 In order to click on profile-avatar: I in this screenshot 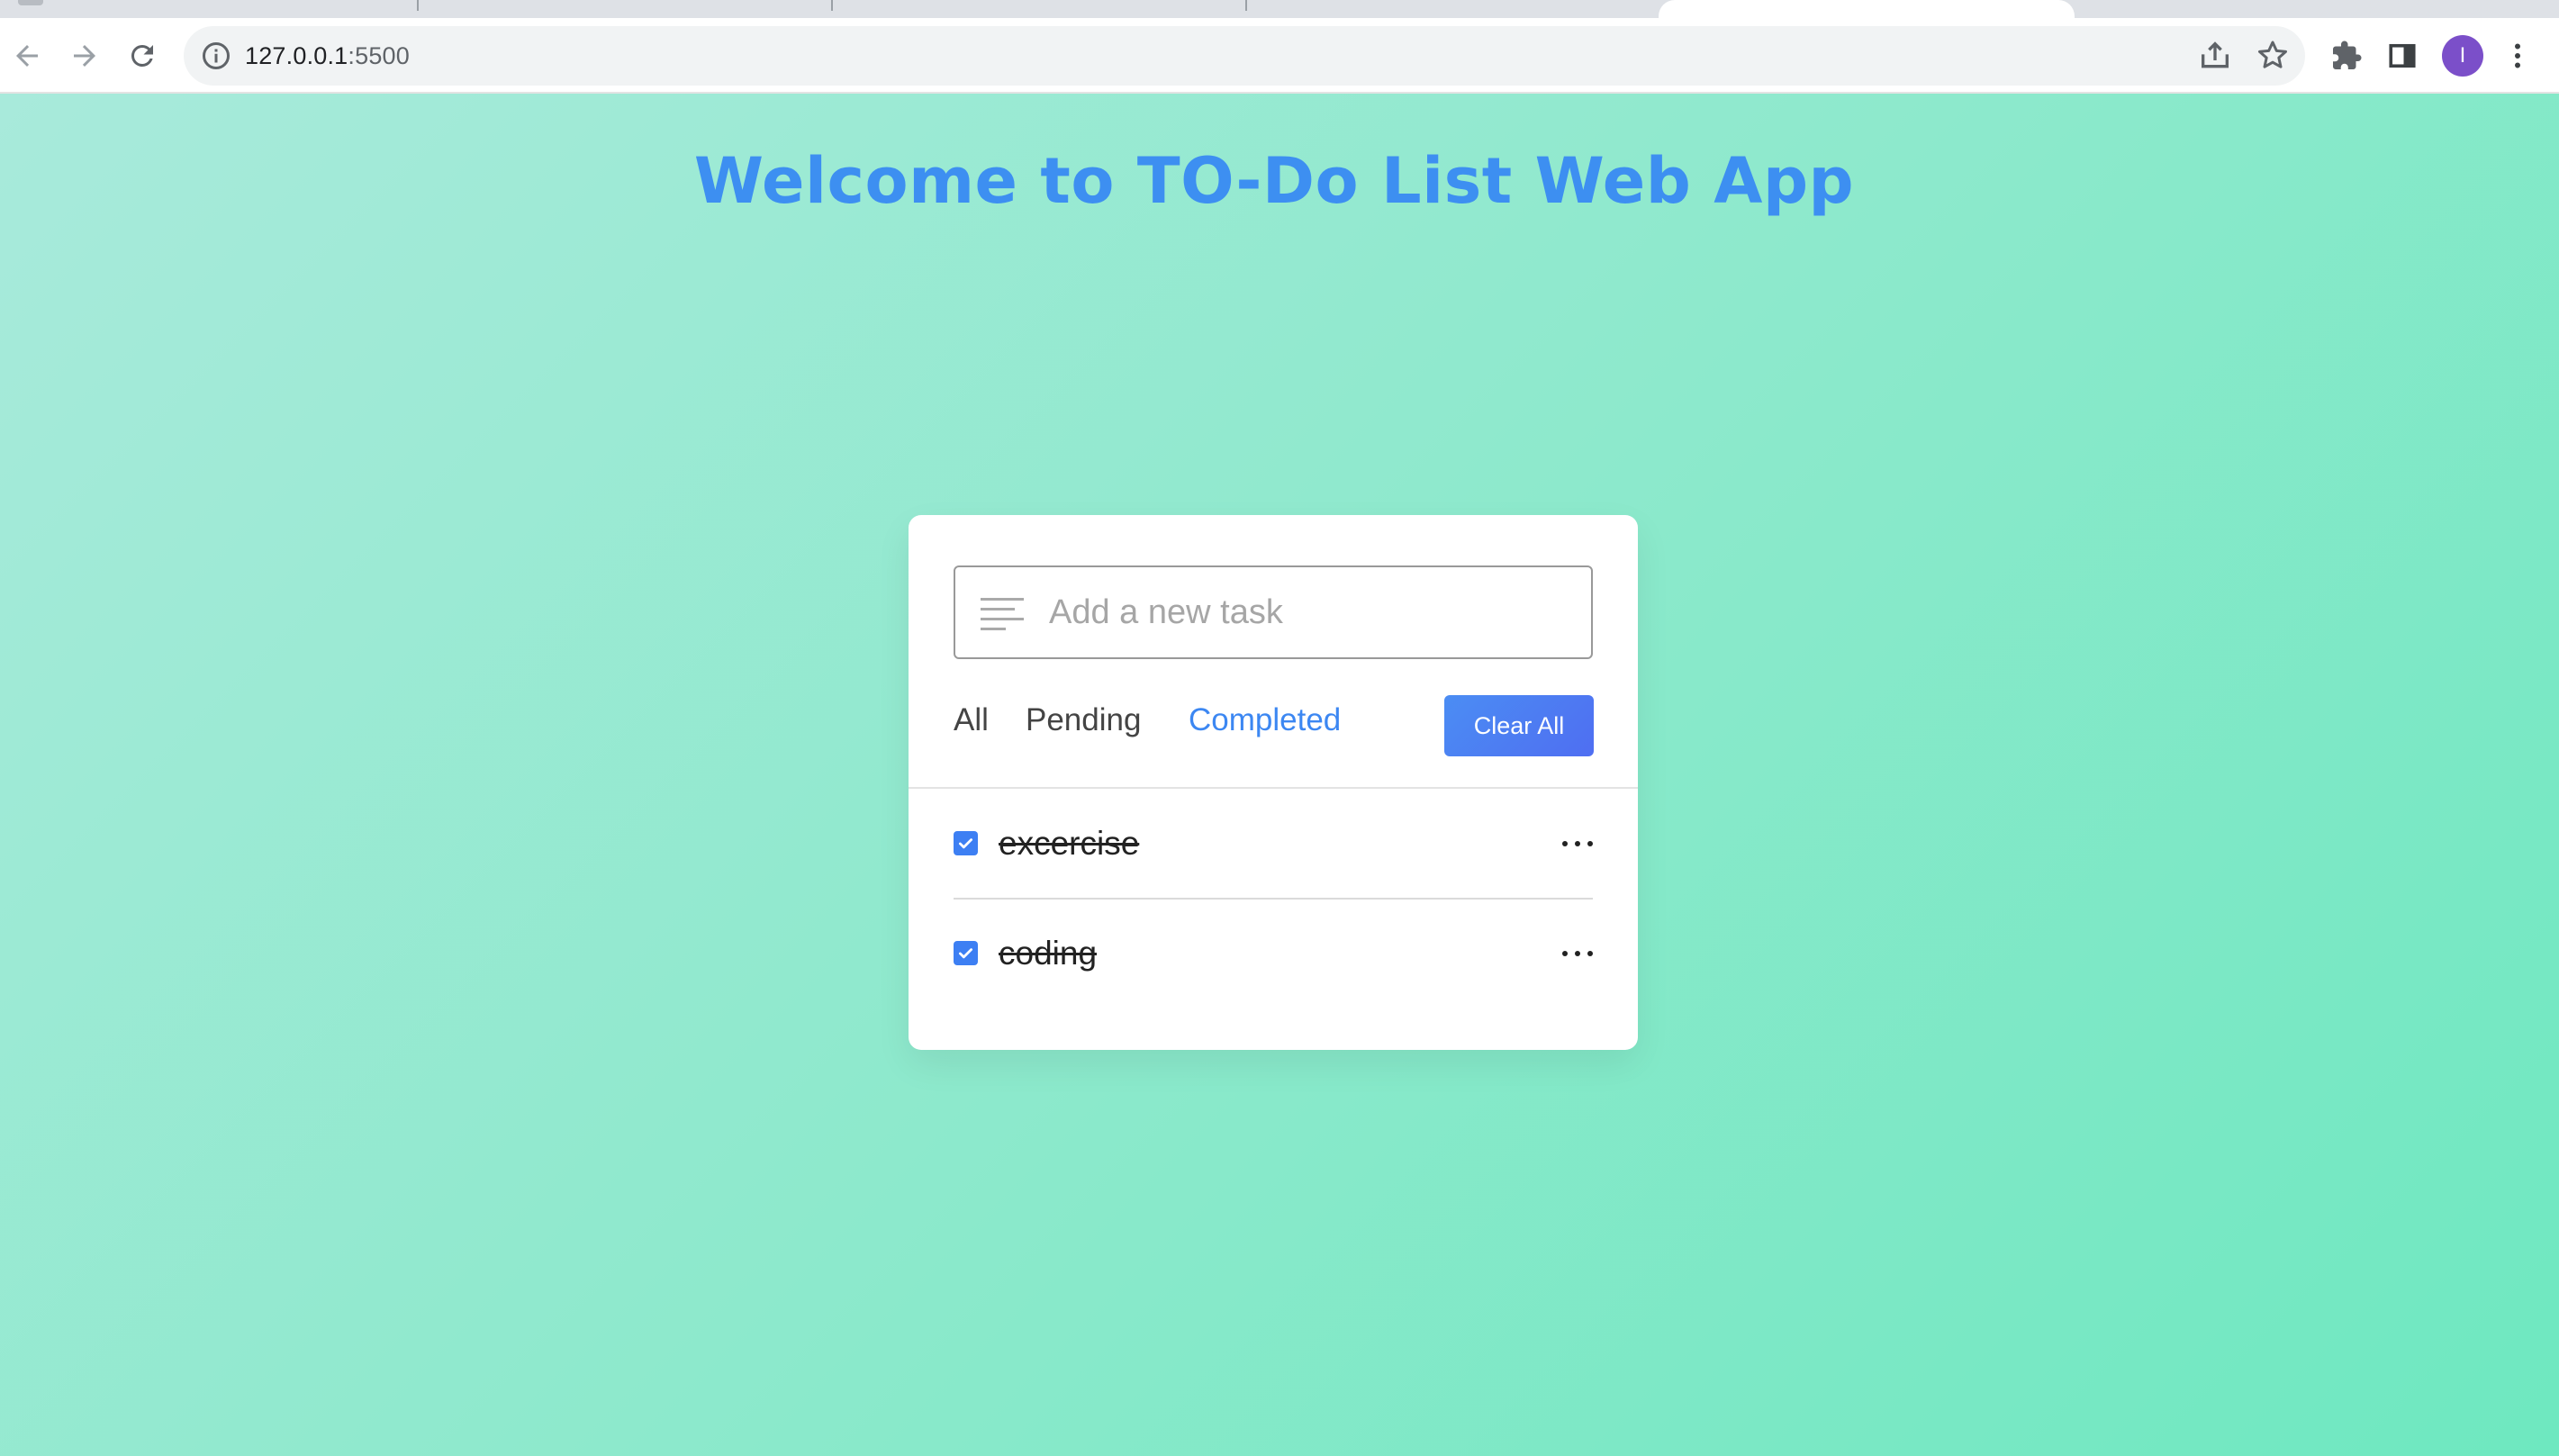, I will do `click(2462, 56)`.